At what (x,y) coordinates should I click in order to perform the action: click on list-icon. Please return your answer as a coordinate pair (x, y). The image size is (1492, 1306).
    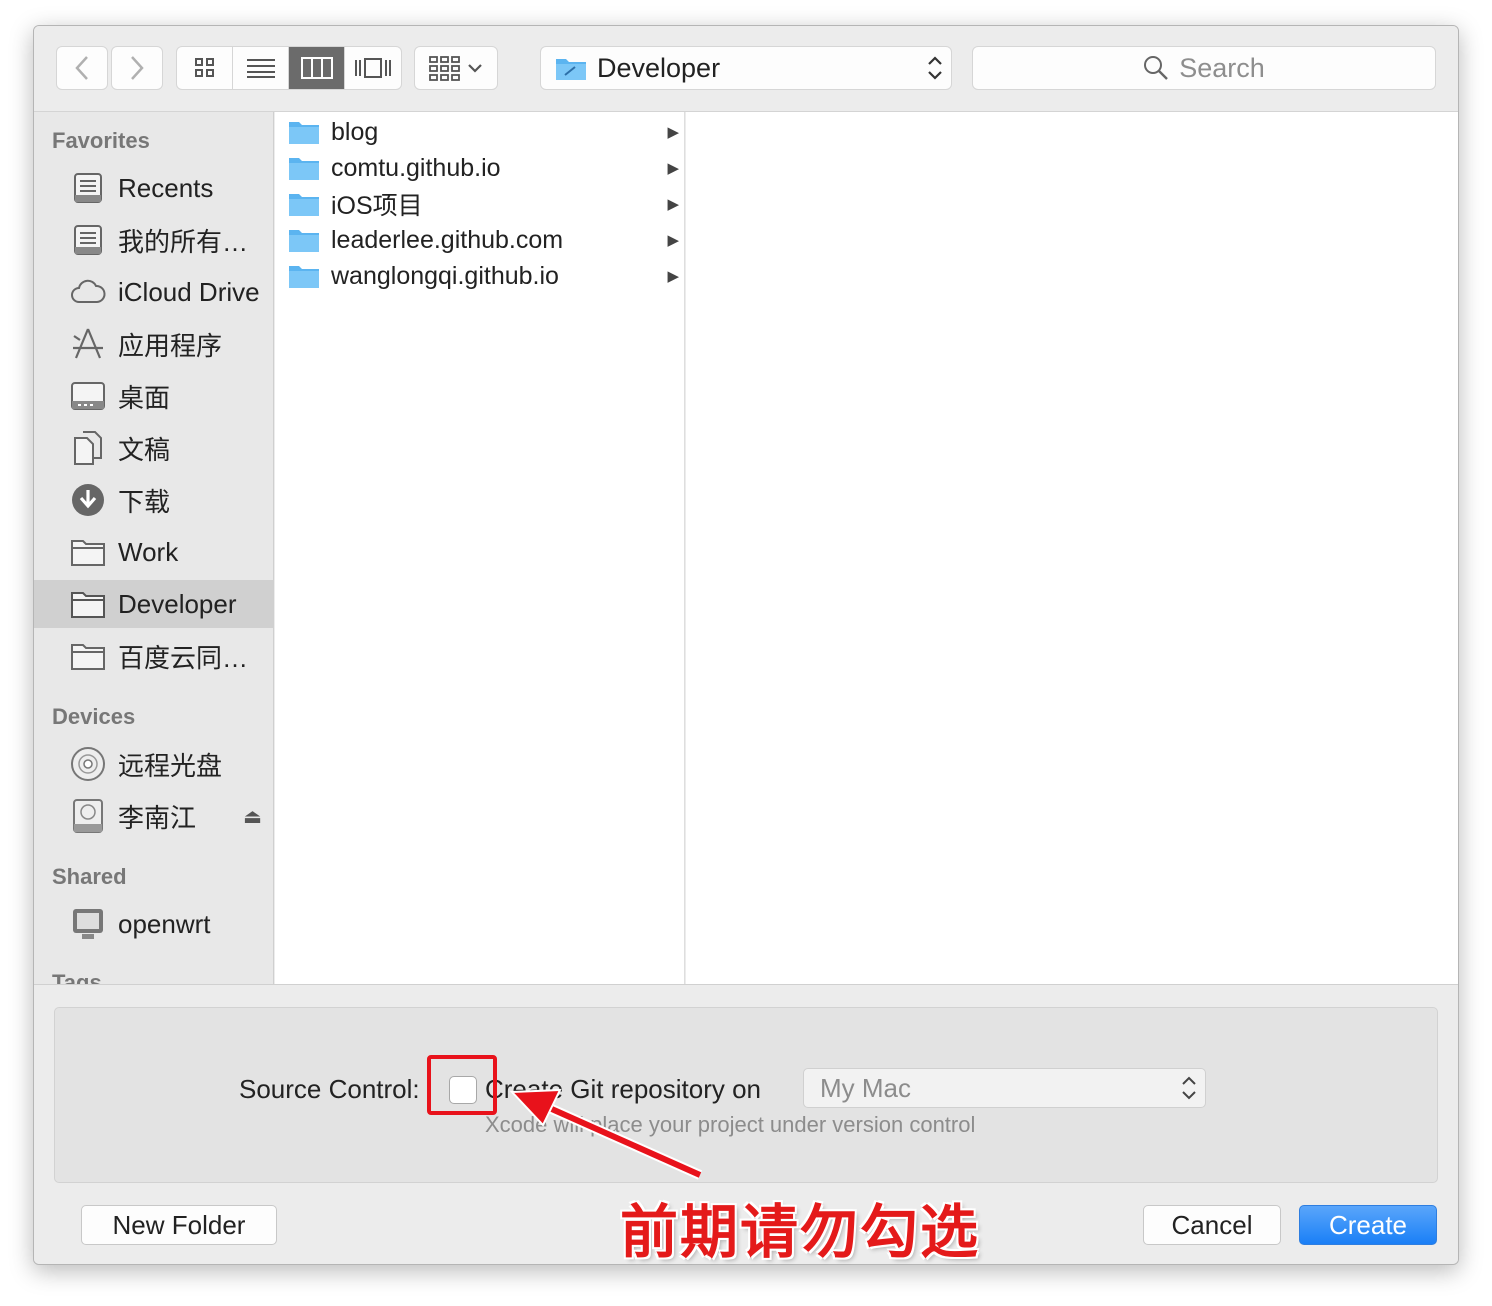
    Looking at the image, I should click on (260, 68).